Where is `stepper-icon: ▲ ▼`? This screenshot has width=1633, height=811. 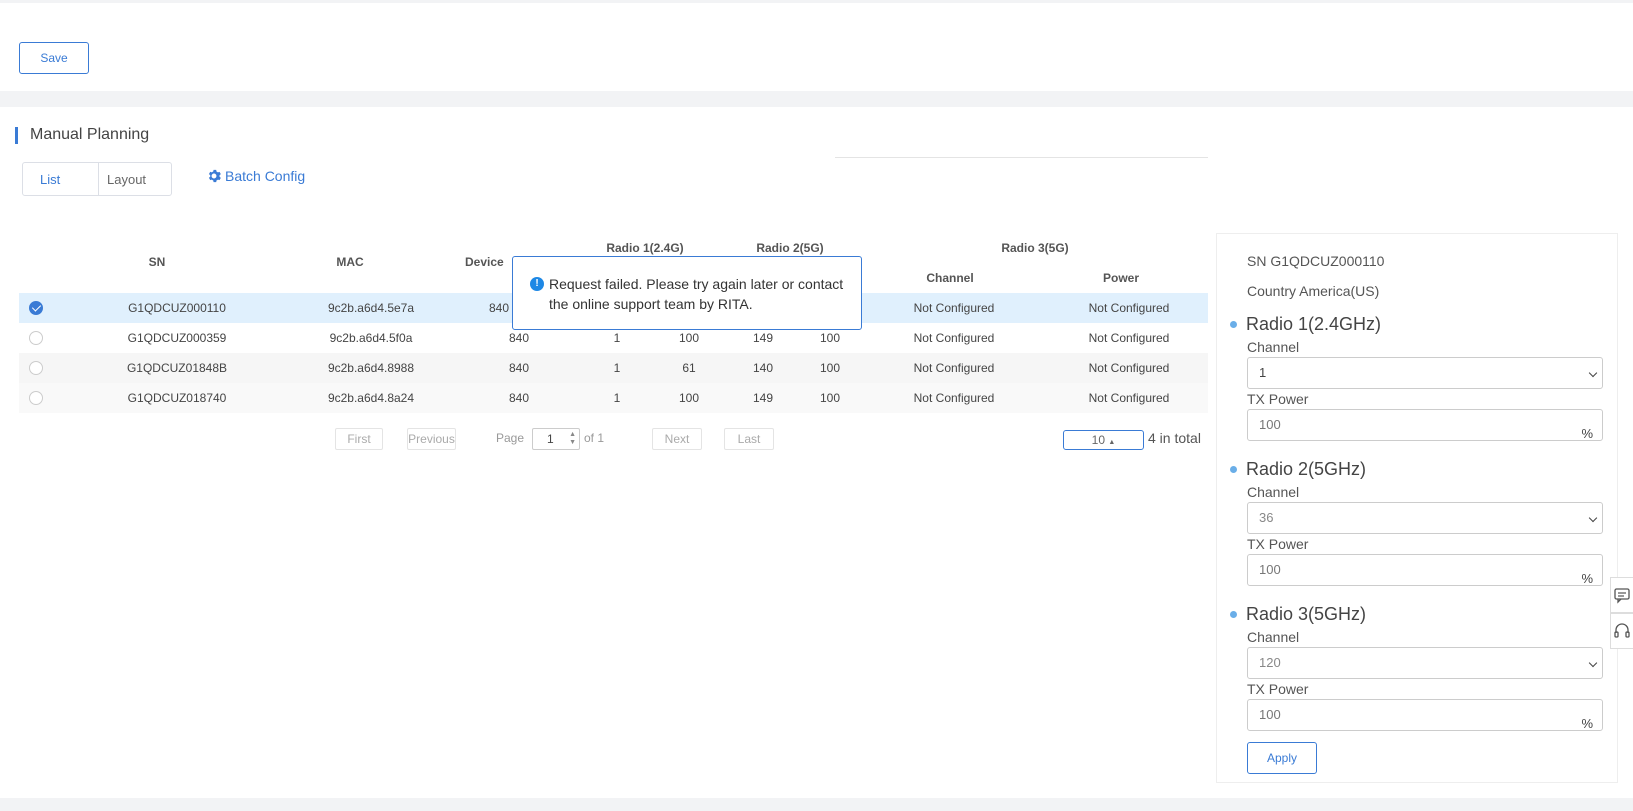
stepper-icon: ▲ ▼ is located at coordinates (572, 439).